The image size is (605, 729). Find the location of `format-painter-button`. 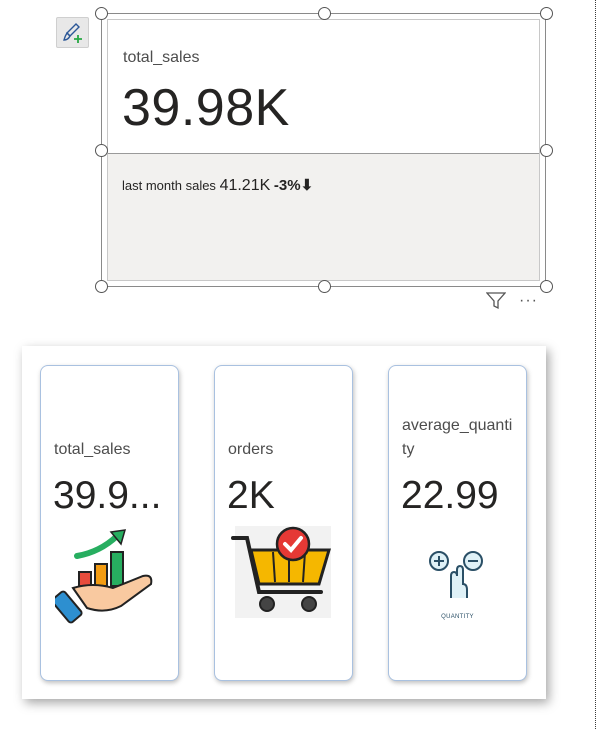

format-painter-button is located at coordinates (72, 32).